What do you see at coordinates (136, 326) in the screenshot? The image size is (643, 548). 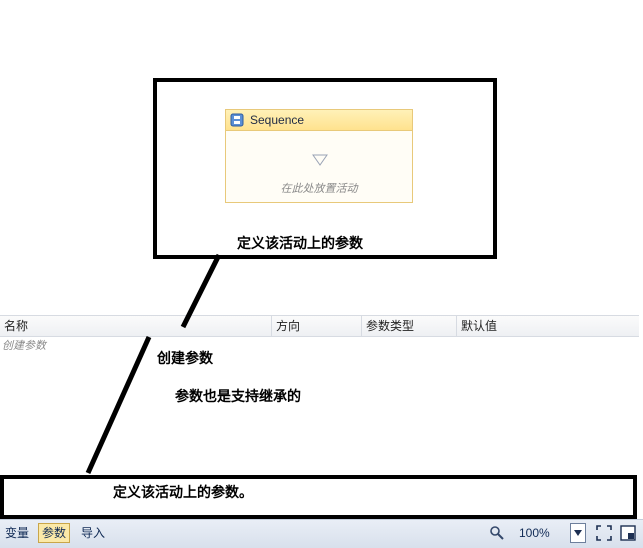 I see `column-header-name: 名称` at bounding box center [136, 326].